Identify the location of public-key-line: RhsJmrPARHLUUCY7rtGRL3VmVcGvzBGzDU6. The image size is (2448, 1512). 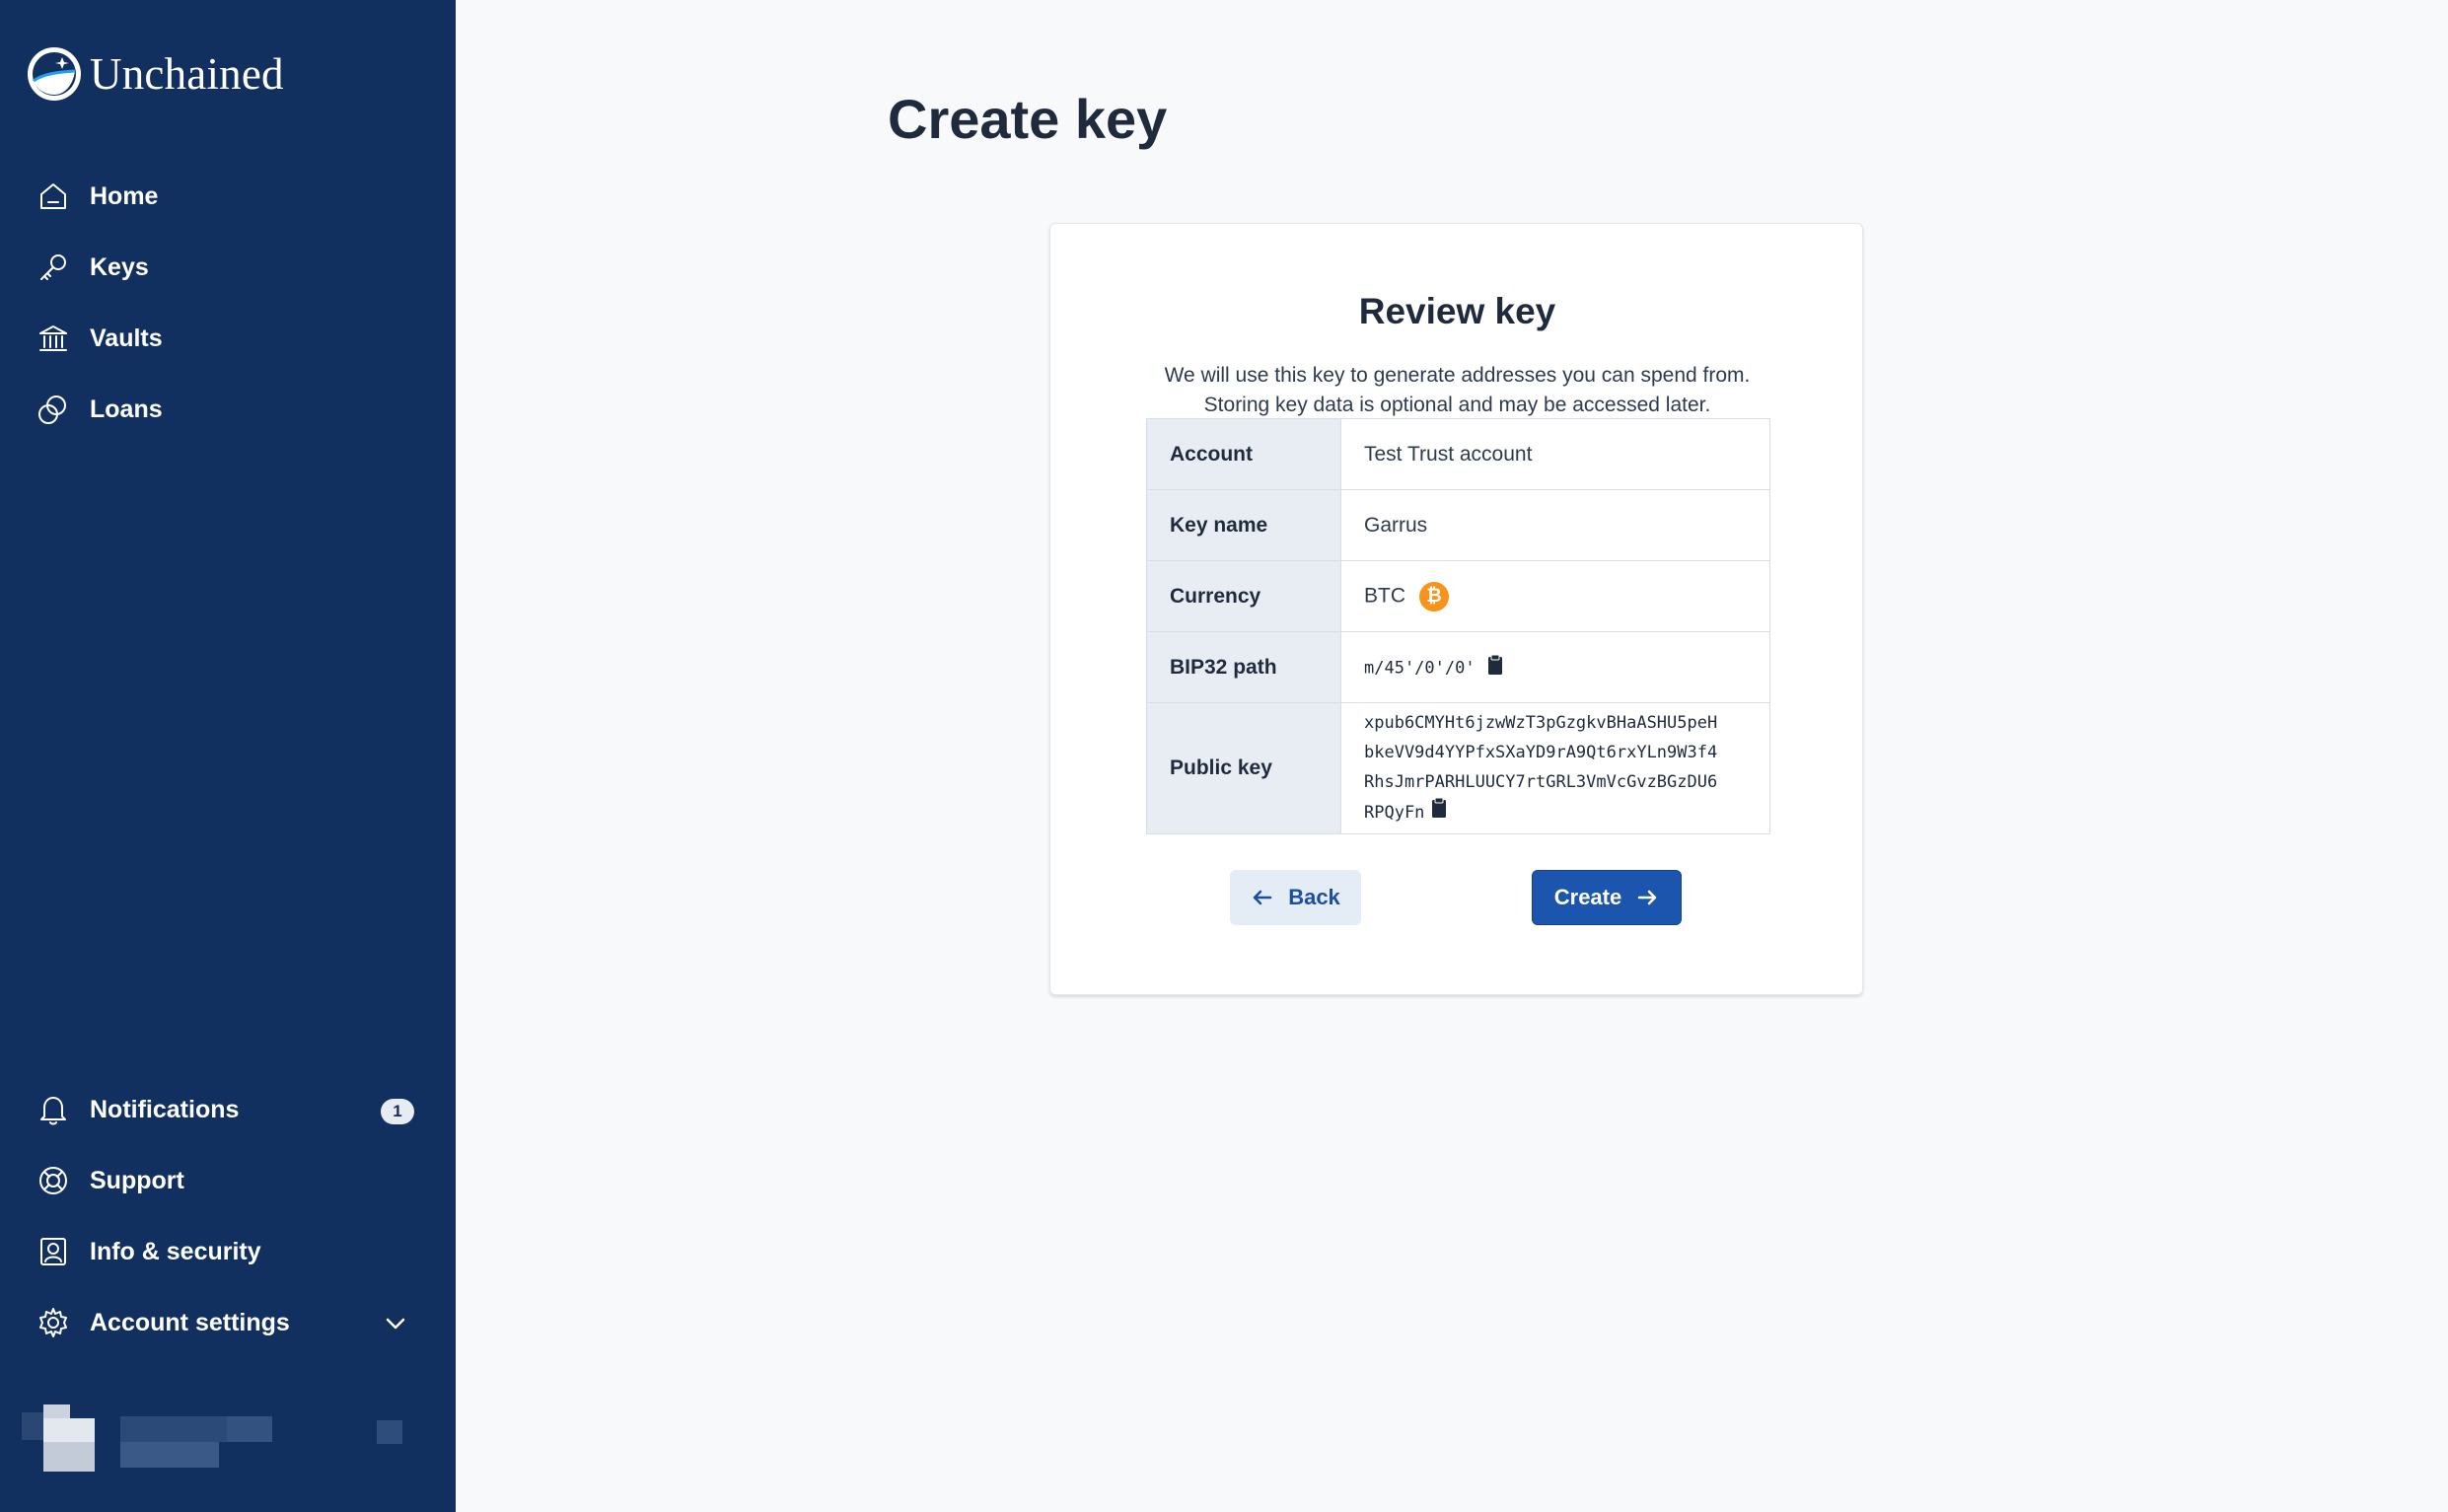
(1541, 782).